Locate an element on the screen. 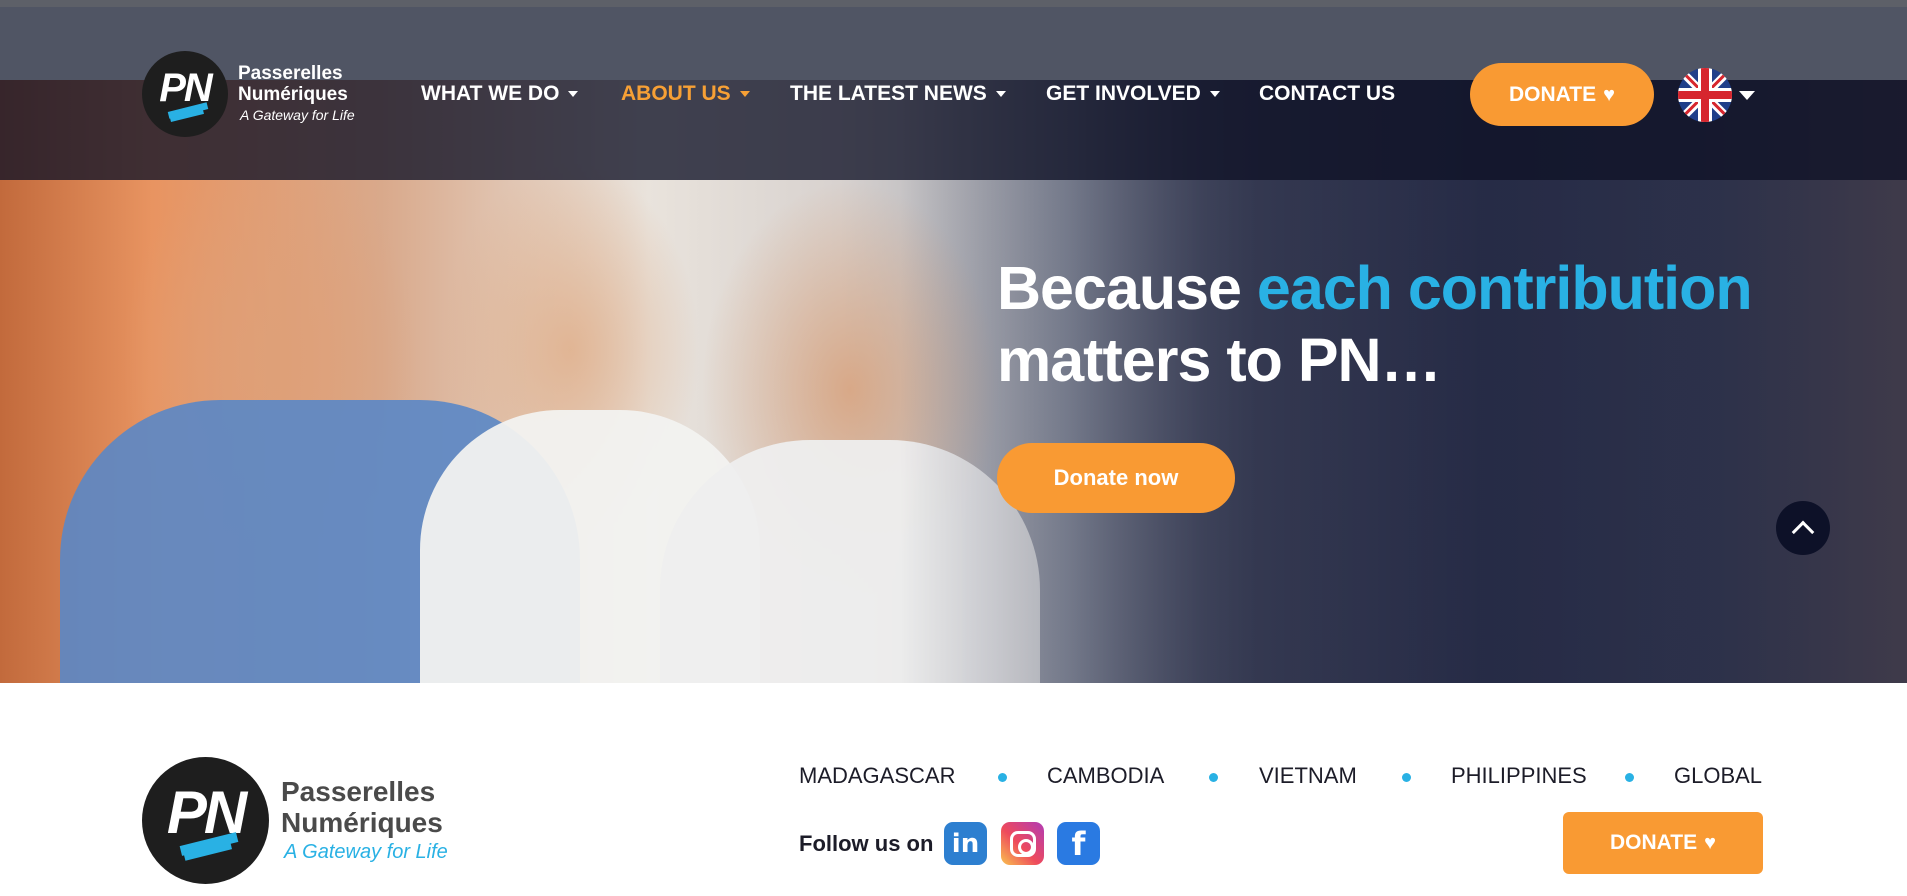 This screenshot has height=896, width=1907. flag-cross-red is located at coordinates (1705, 95).